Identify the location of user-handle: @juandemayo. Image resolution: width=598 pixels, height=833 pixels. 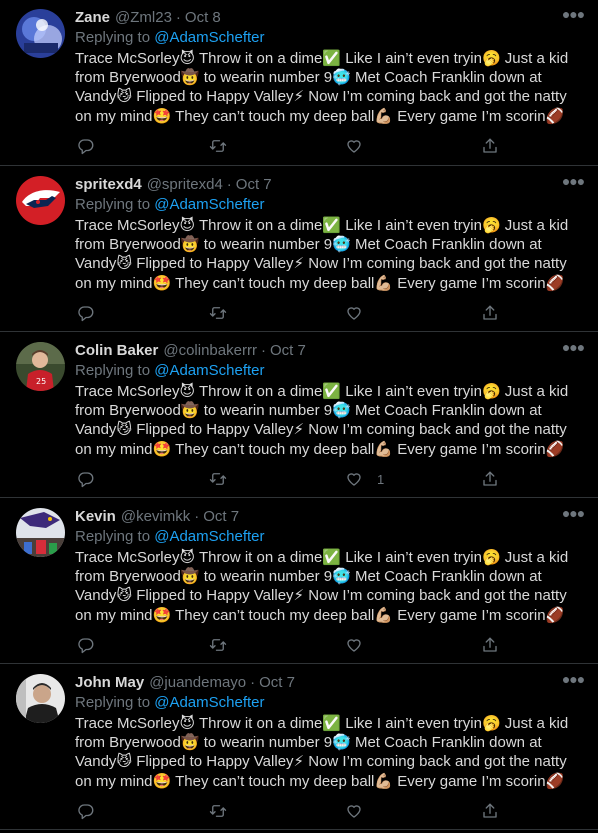
(197, 682).